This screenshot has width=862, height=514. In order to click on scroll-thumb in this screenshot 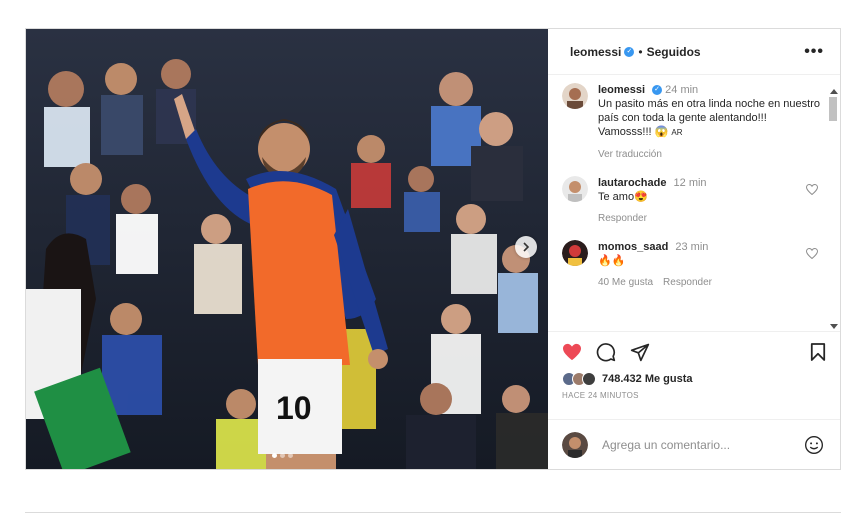, I will do `click(833, 109)`.